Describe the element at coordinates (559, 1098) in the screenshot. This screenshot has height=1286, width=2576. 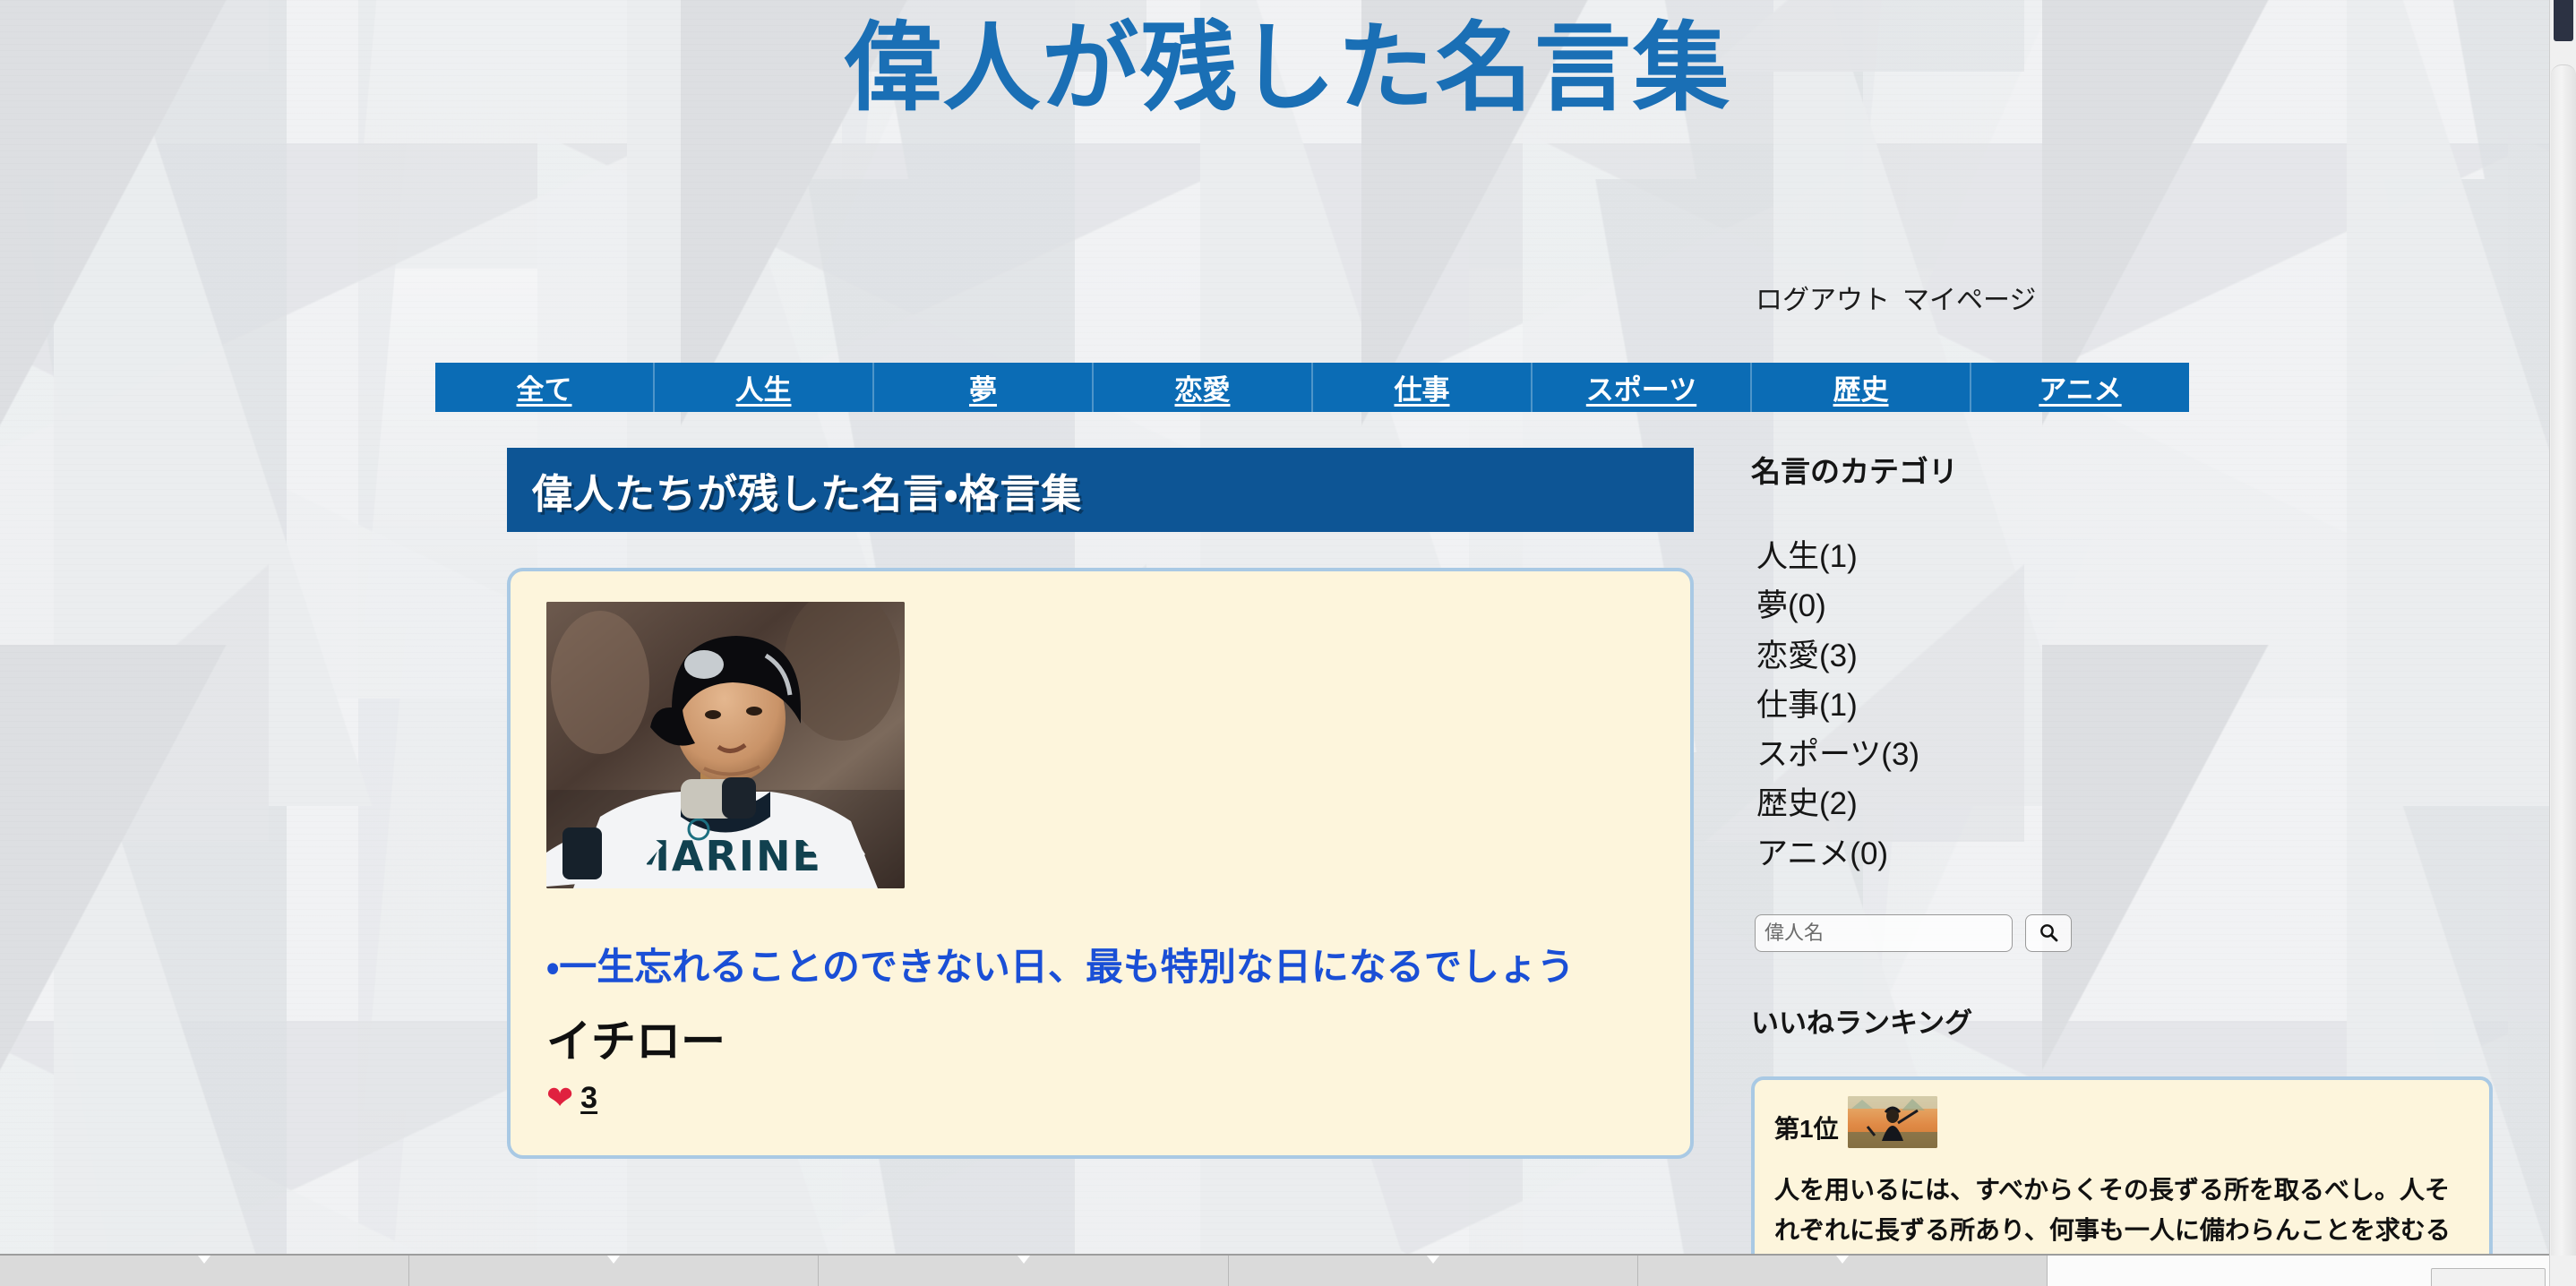
I see `heart-icon: ❤` at that location.